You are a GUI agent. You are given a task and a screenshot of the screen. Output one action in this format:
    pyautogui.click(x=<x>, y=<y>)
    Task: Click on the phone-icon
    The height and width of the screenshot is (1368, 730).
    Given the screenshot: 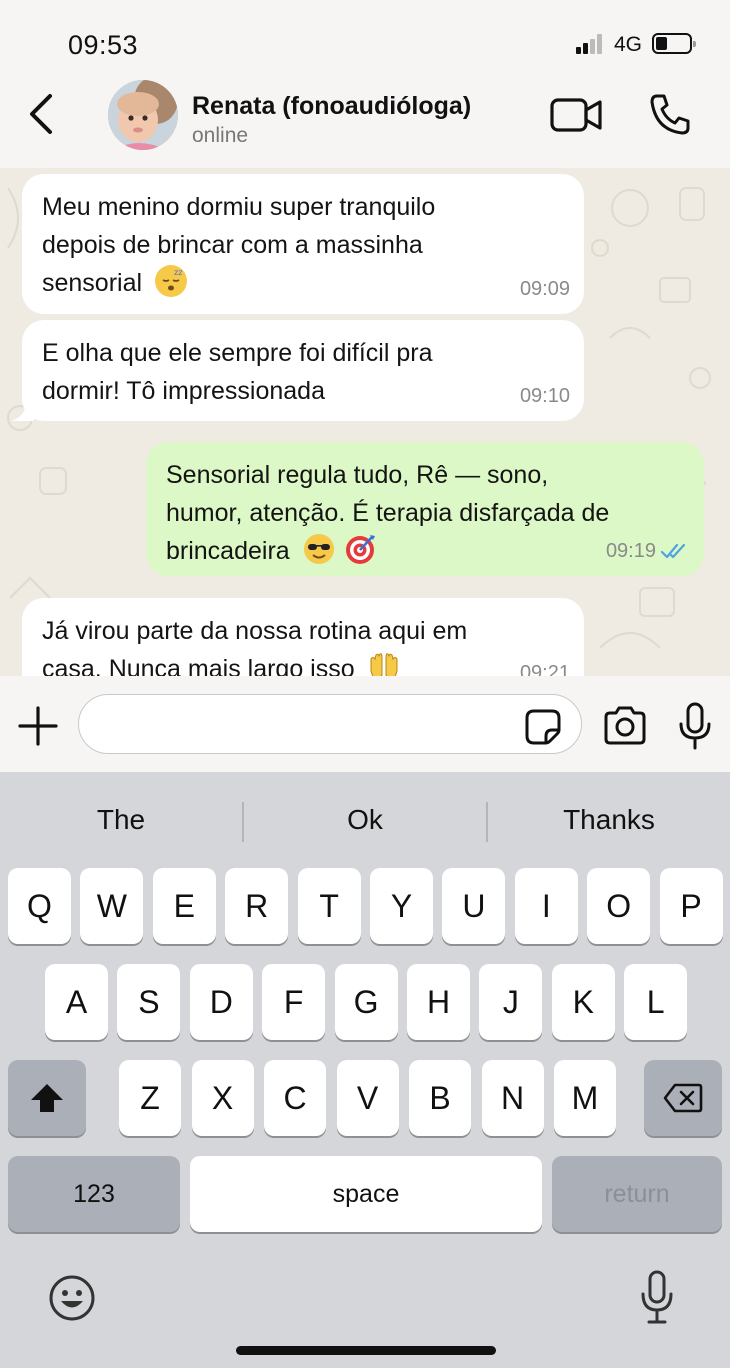 What is the action you would take?
    pyautogui.click(x=670, y=114)
    